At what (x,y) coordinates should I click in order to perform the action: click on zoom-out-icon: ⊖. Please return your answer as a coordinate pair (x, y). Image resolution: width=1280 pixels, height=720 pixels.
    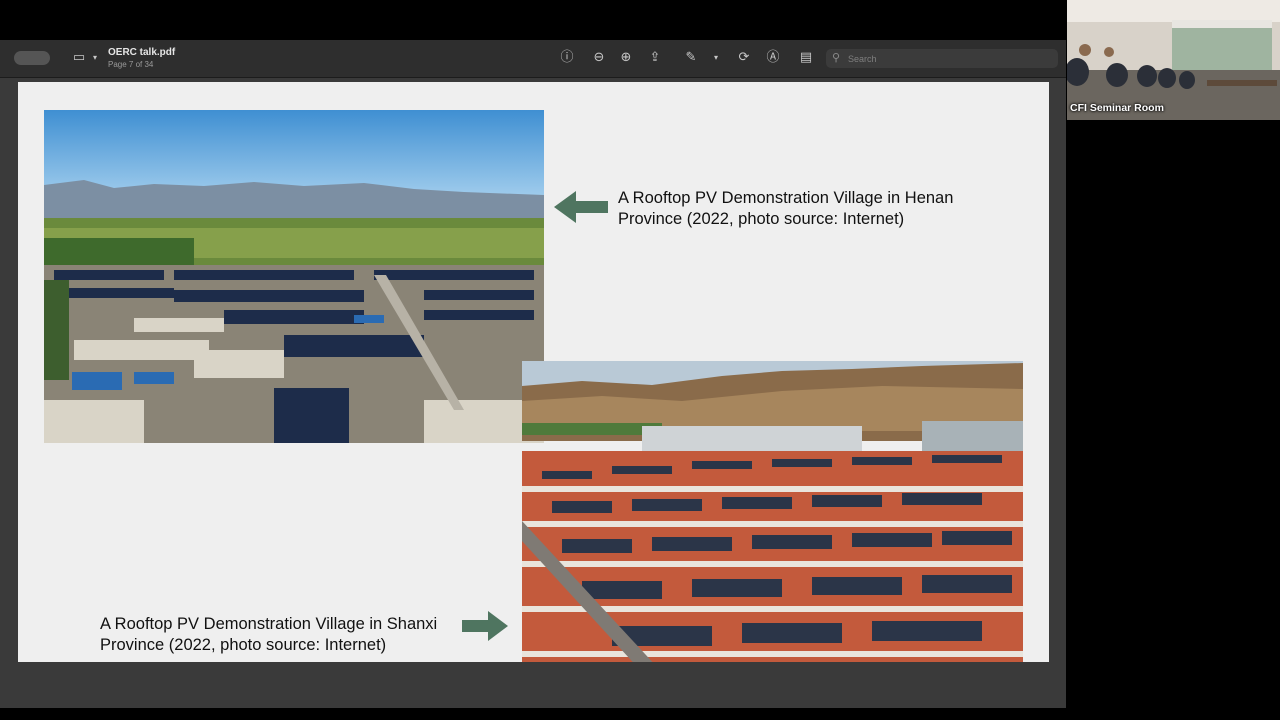
    Looking at the image, I should click on (599, 58).